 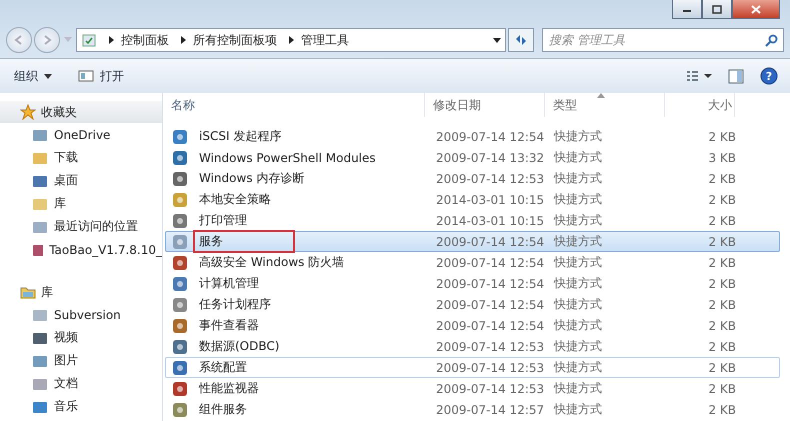 I want to click on organize-button: 组织, so click(x=33, y=76).